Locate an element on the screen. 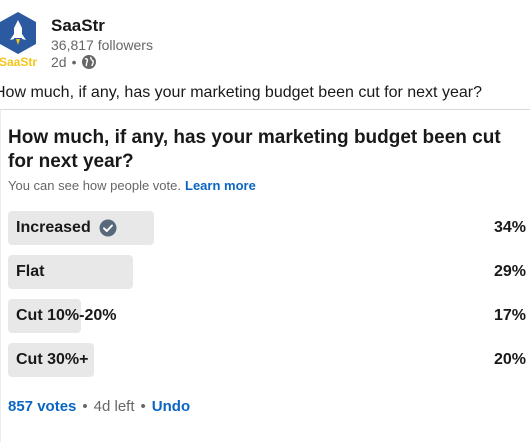 The width and height of the screenshot is (530, 442). poll-option-increased: Increased 34% is located at coordinates (268, 228).